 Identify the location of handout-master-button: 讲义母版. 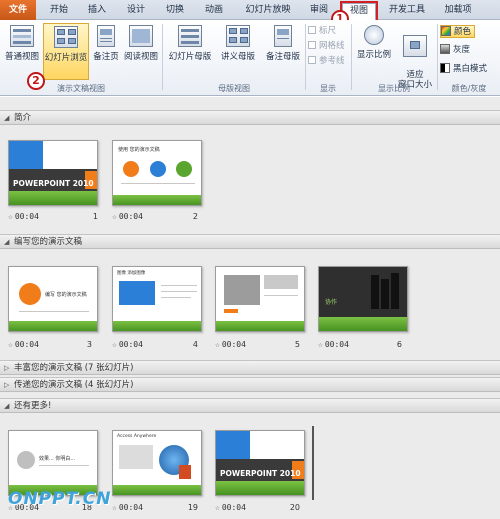
(238, 51).